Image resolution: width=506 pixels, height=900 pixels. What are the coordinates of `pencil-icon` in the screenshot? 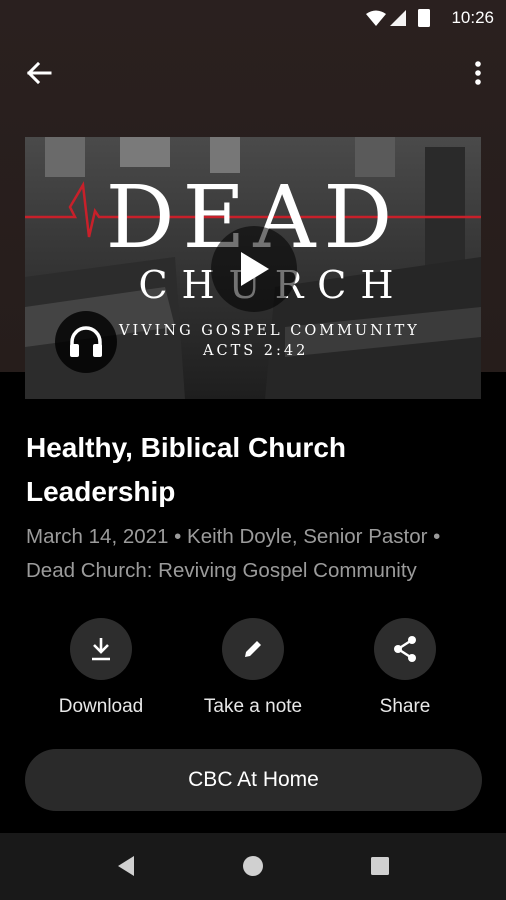 It's located at (253, 649).